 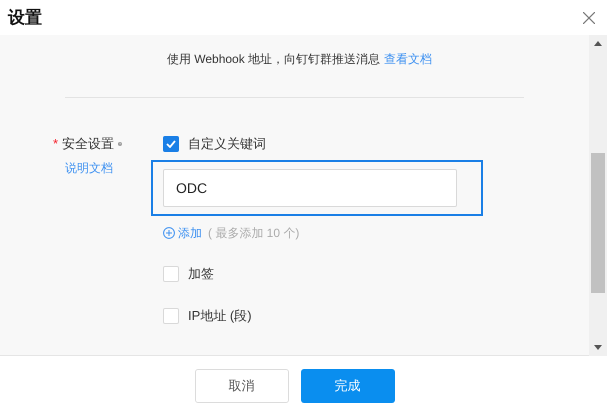 I want to click on add-link: 添加, so click(x=182, y=233).